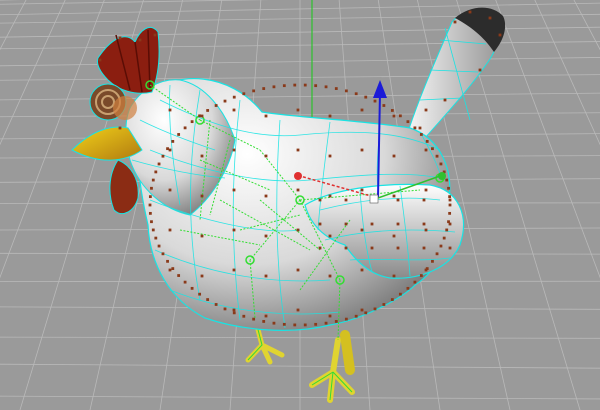 Image resolution: width=600 pixels, height=410 pixels. I want to click on comb, so click(128, 60).